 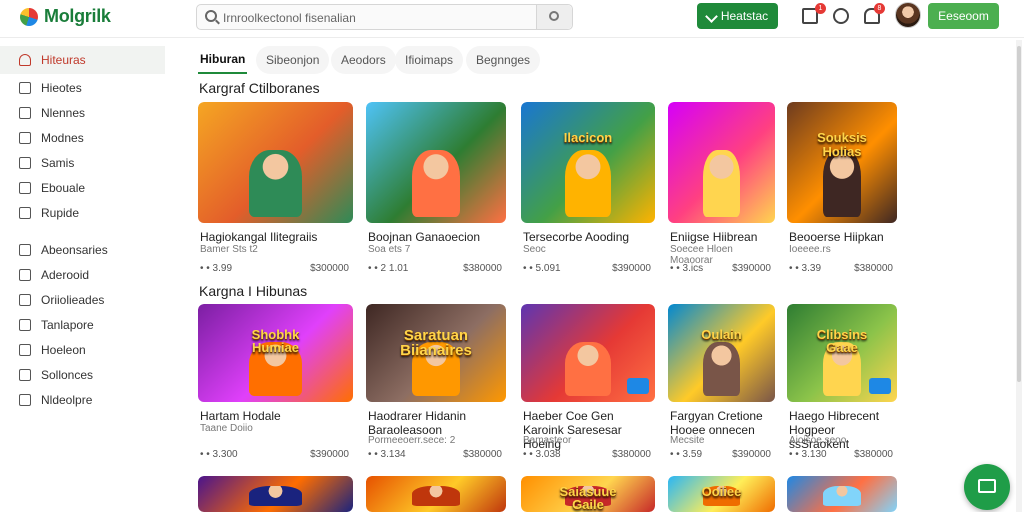 What do you see at coordinates (226, 428) in the screenshot?
I see `card-subtitle: Taane Doiio` at bounding box center [226, 428].